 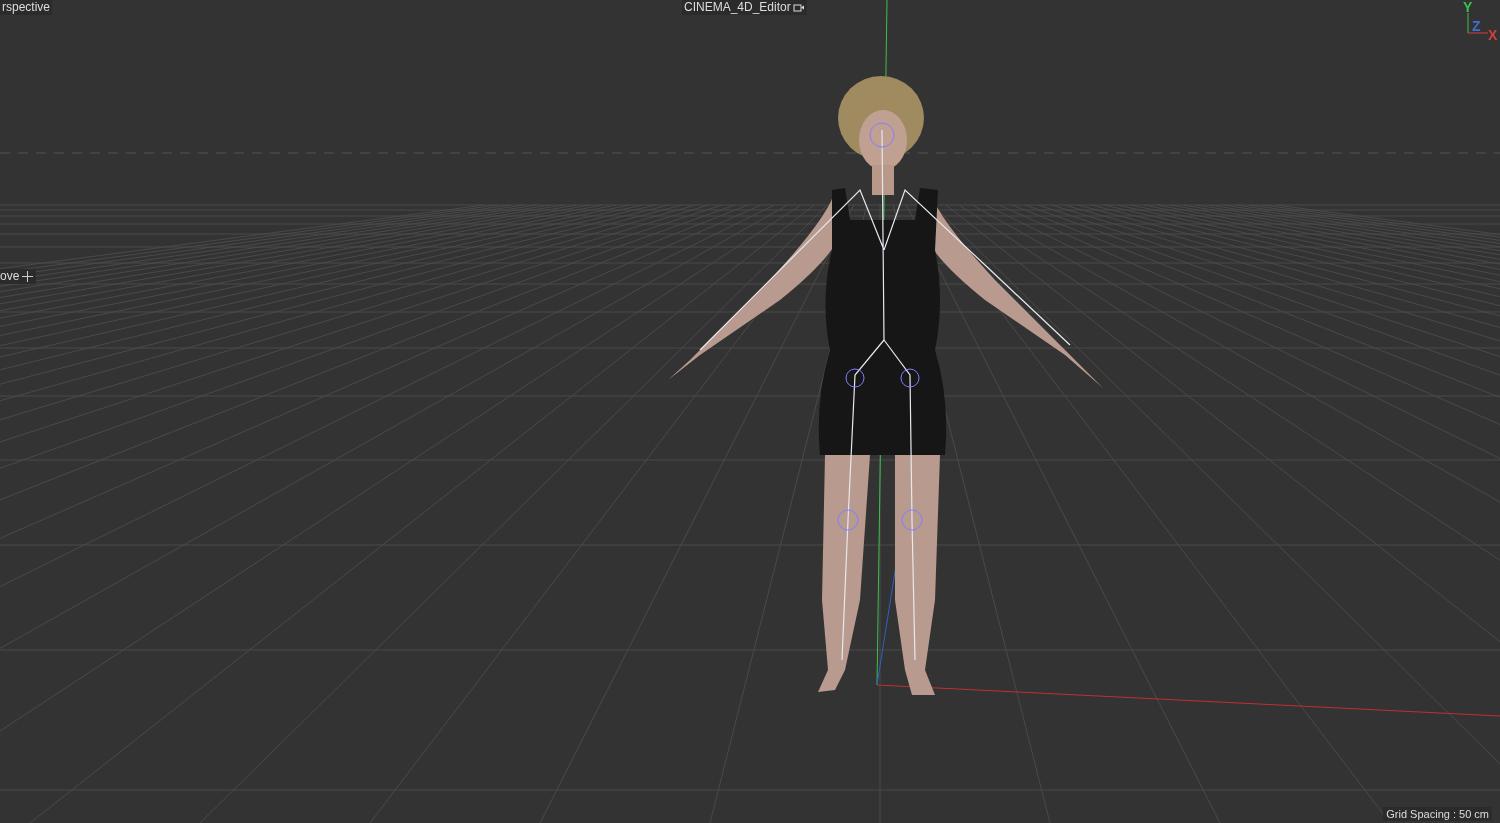 I want to click on move-icon, so click(x=28, y=276).